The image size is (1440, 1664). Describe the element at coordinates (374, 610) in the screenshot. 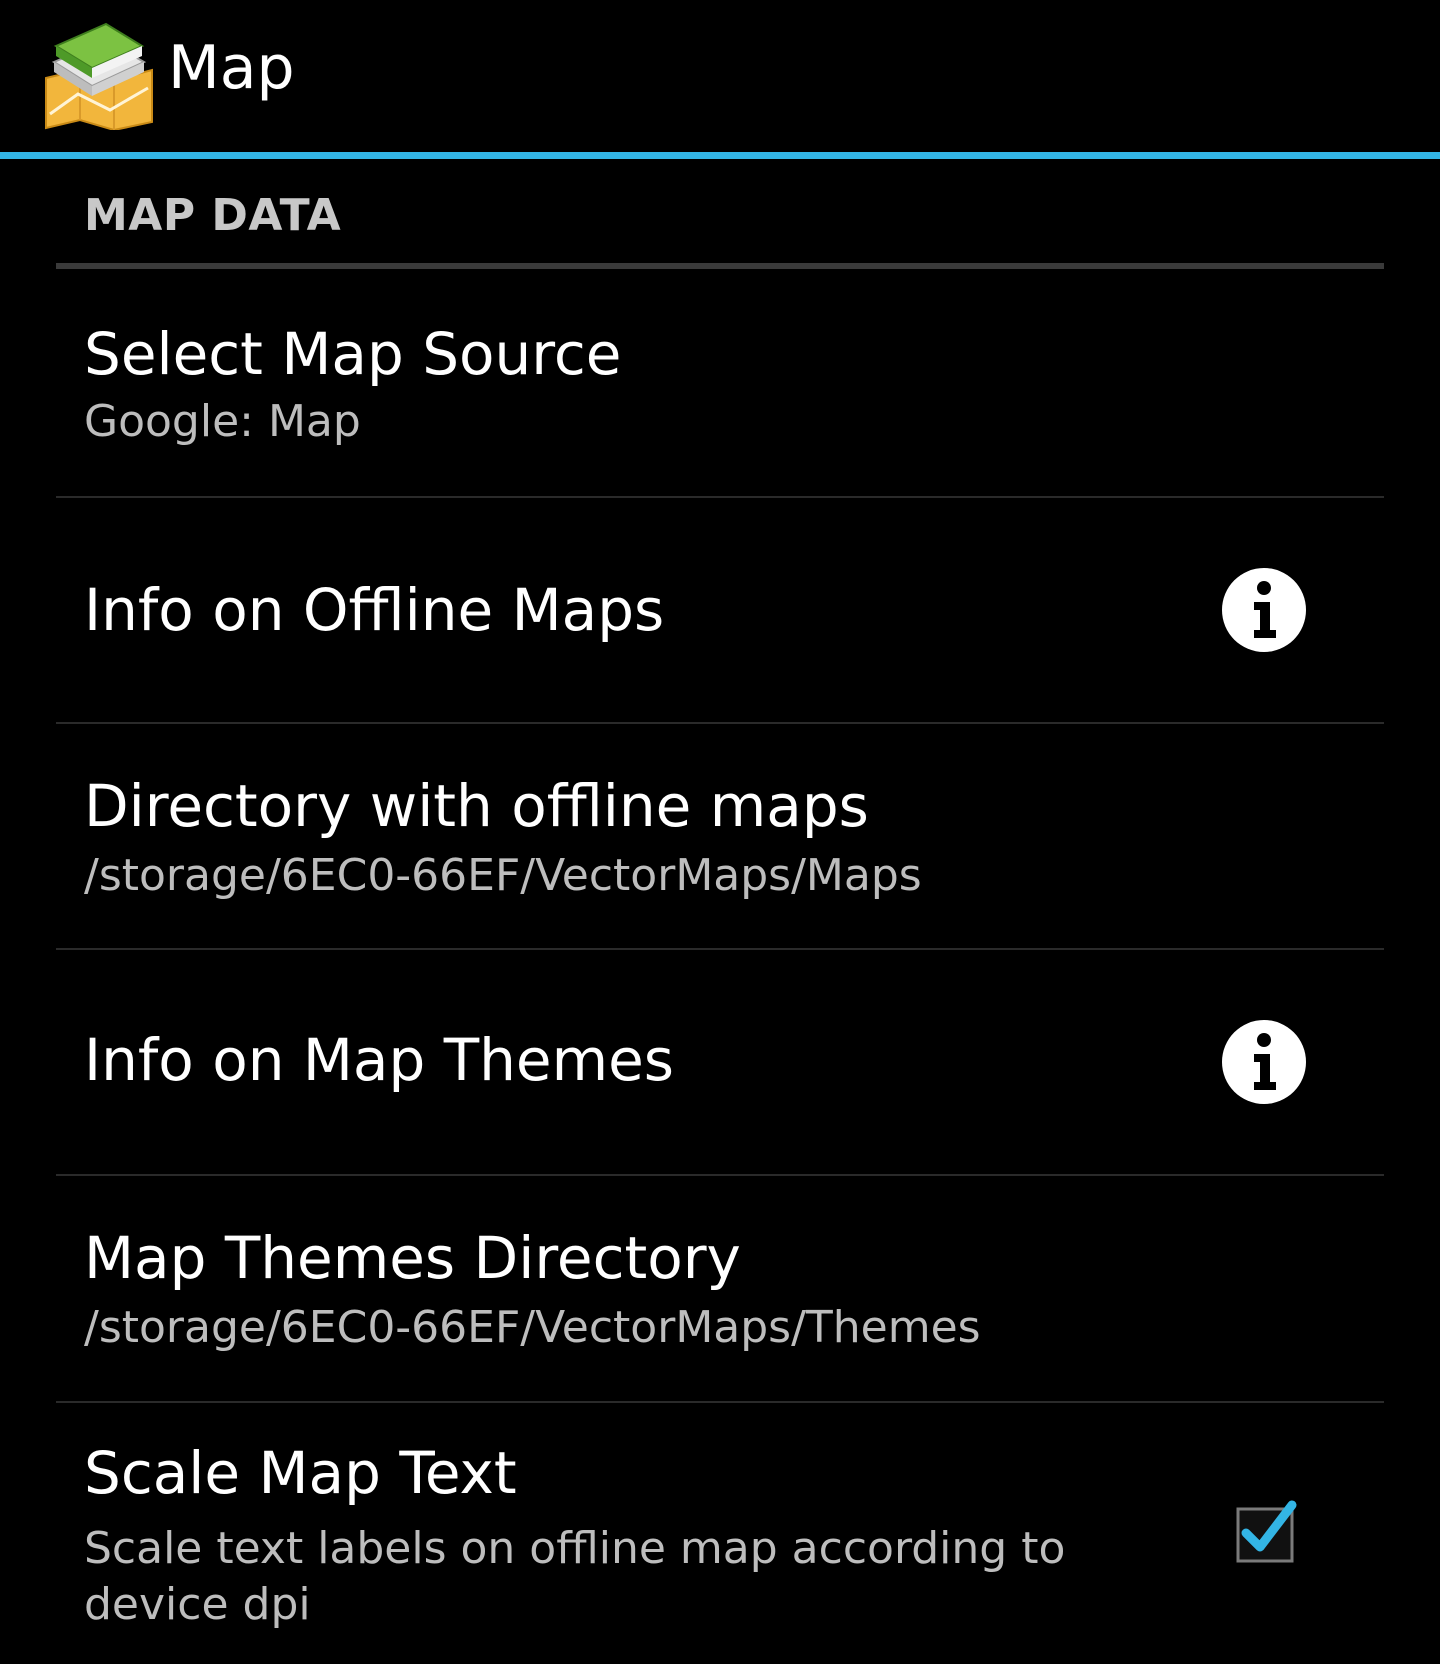

I see `pref-title: Info on Offline Maps` at that location.